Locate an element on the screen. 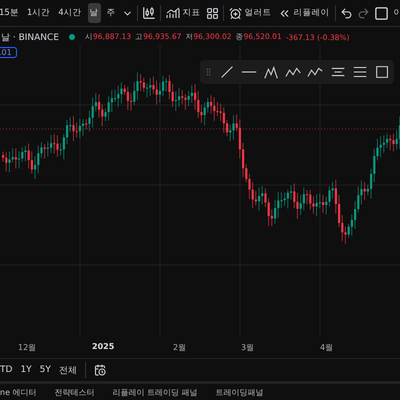  calendar-icon is located at coordinates (100, 370).